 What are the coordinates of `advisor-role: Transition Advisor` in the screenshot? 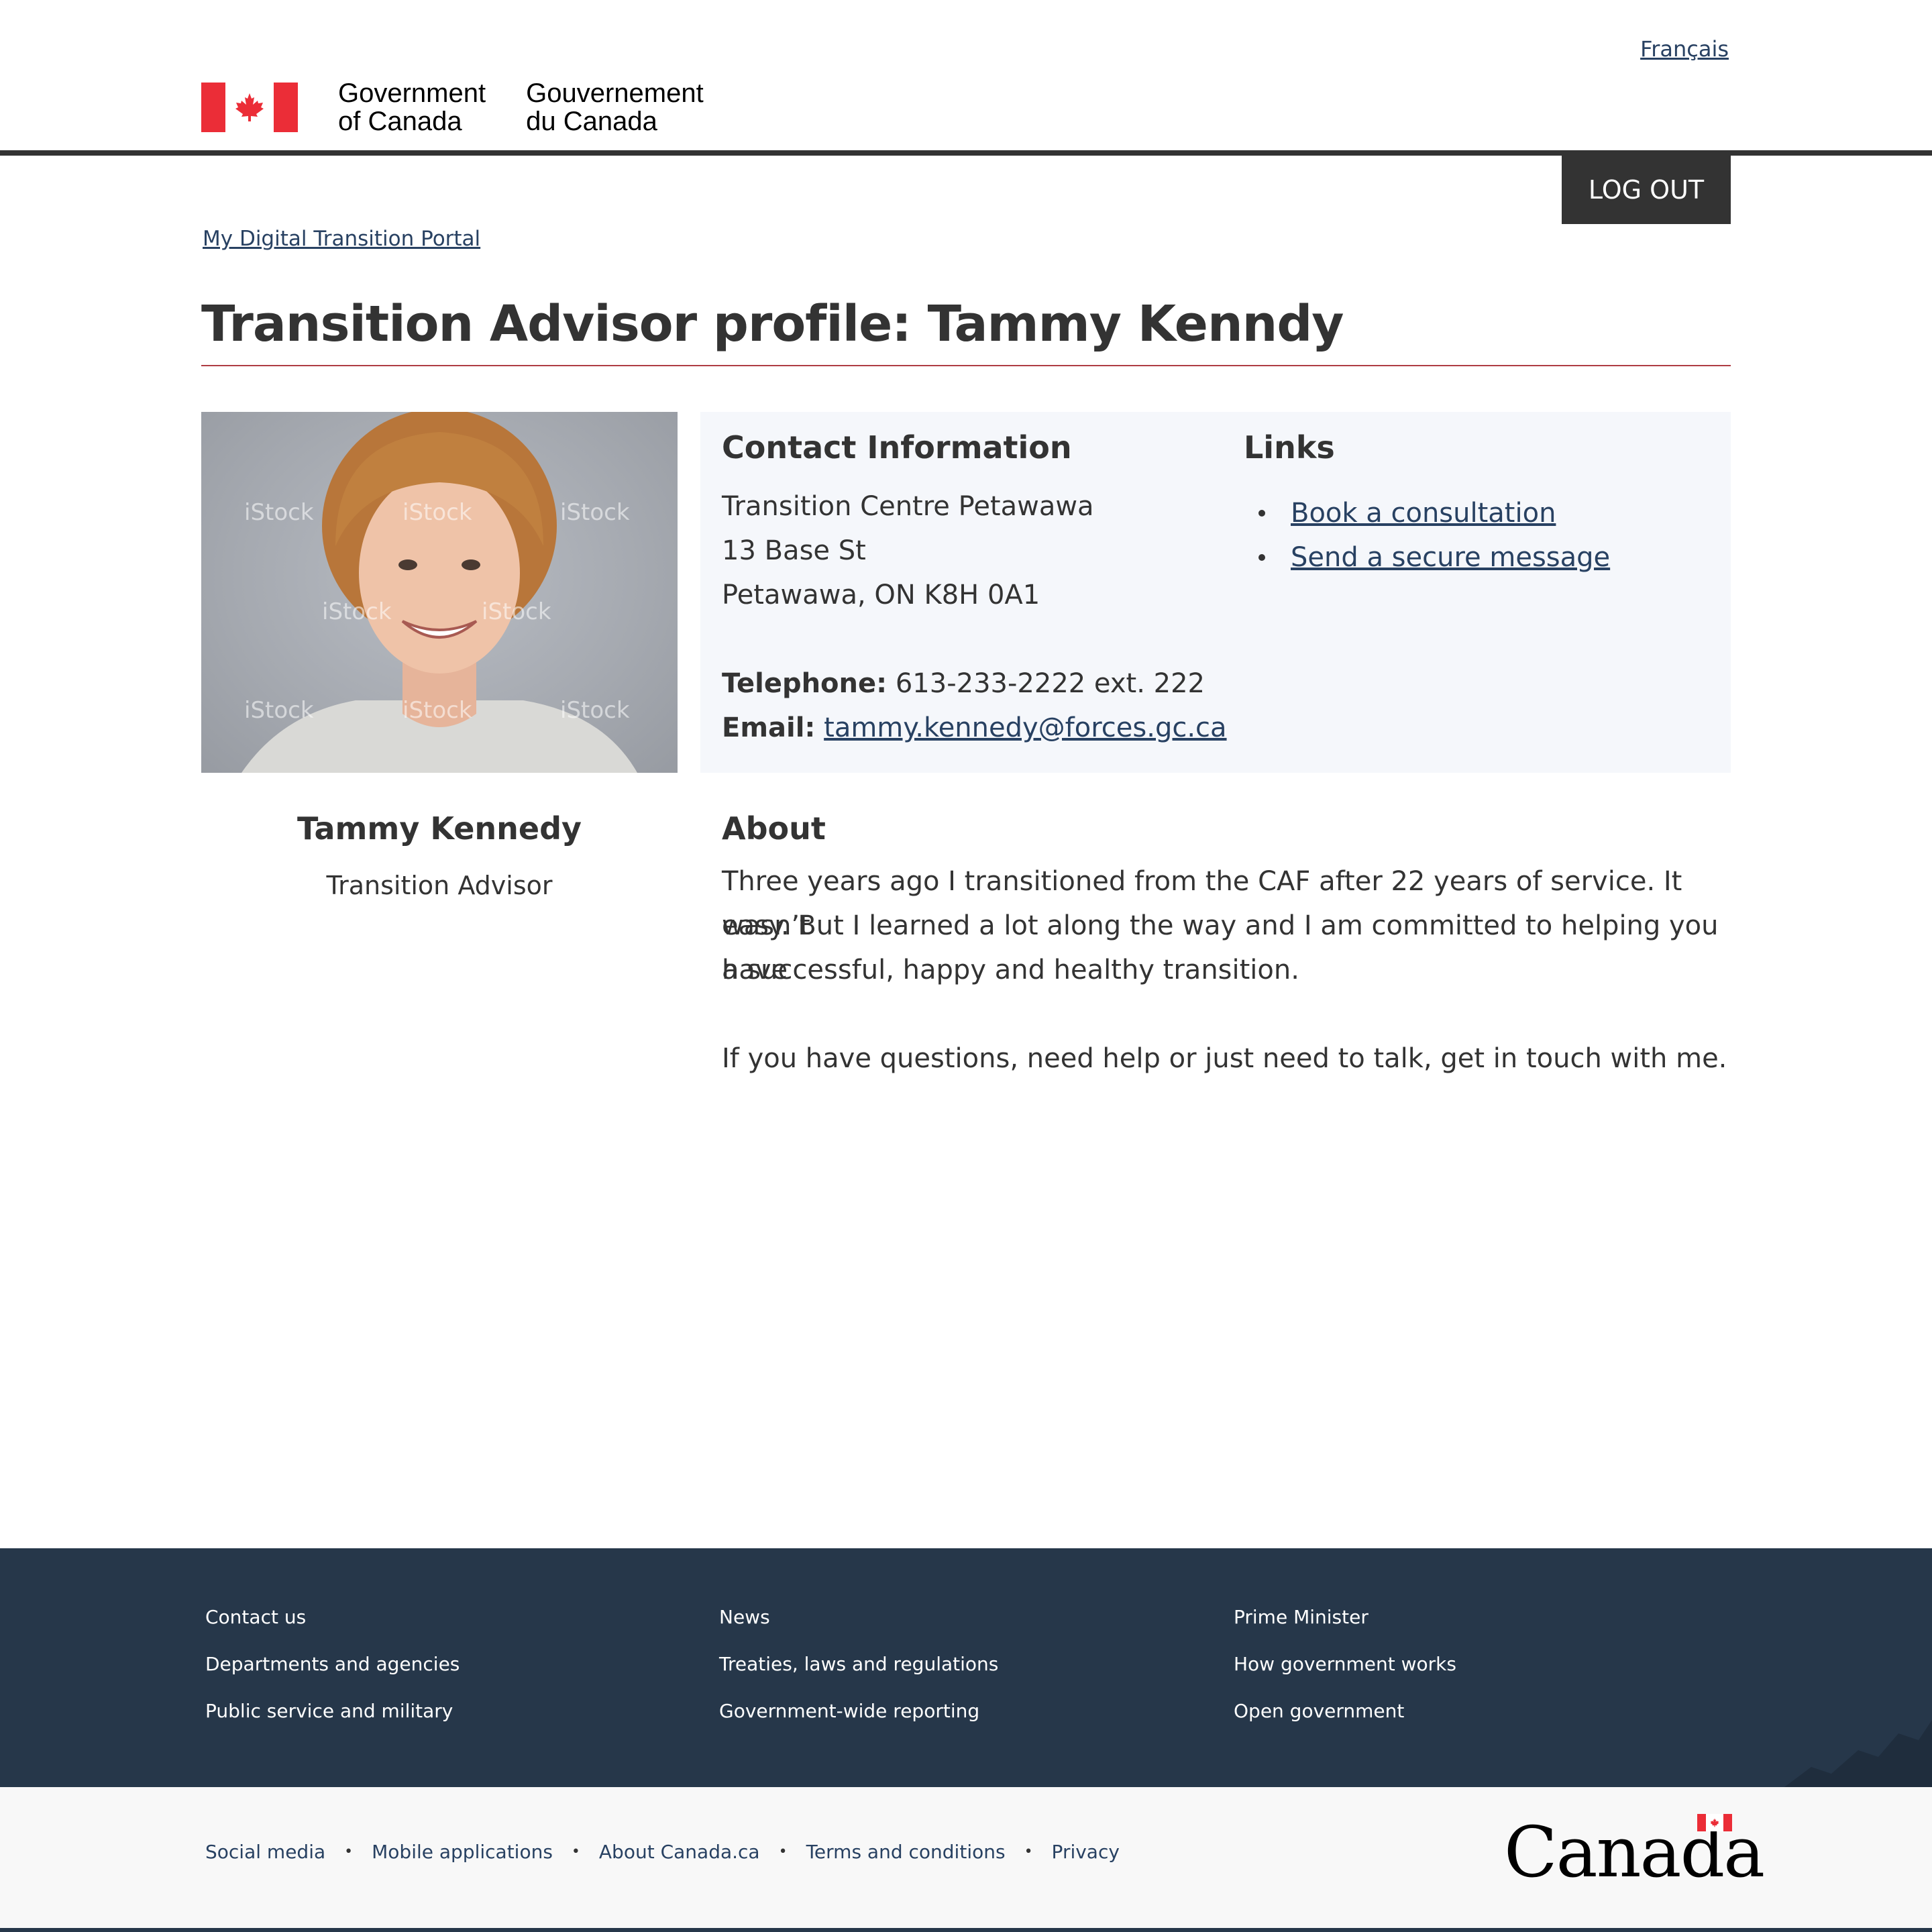 It's located at (439, 885).